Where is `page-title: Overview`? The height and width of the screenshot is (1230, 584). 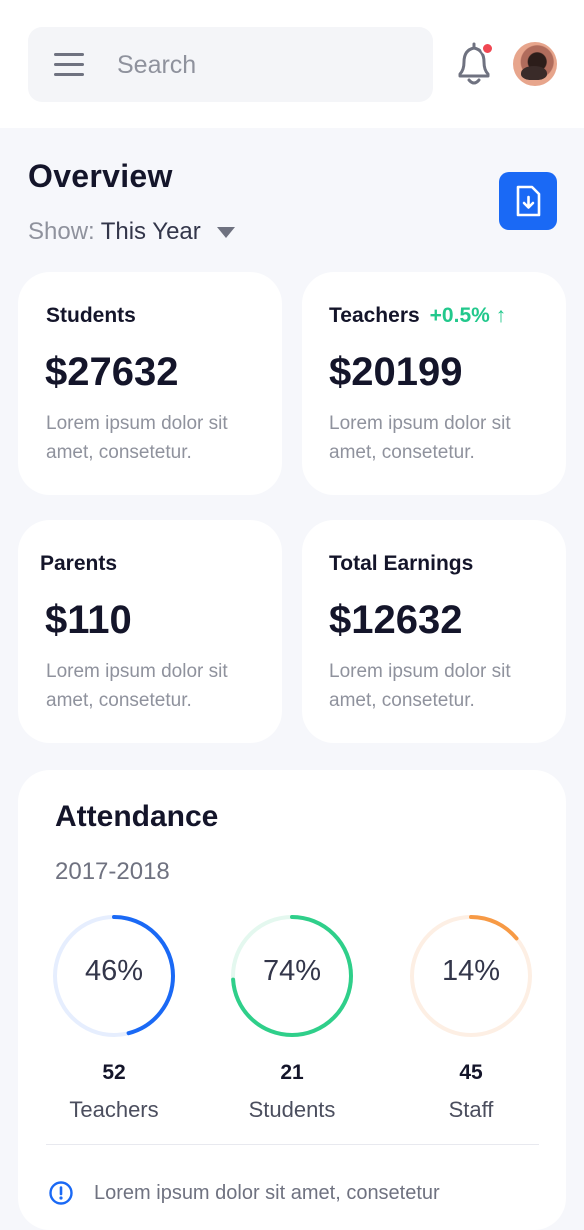 page-title: Overview is located at coordinates (100, 176).